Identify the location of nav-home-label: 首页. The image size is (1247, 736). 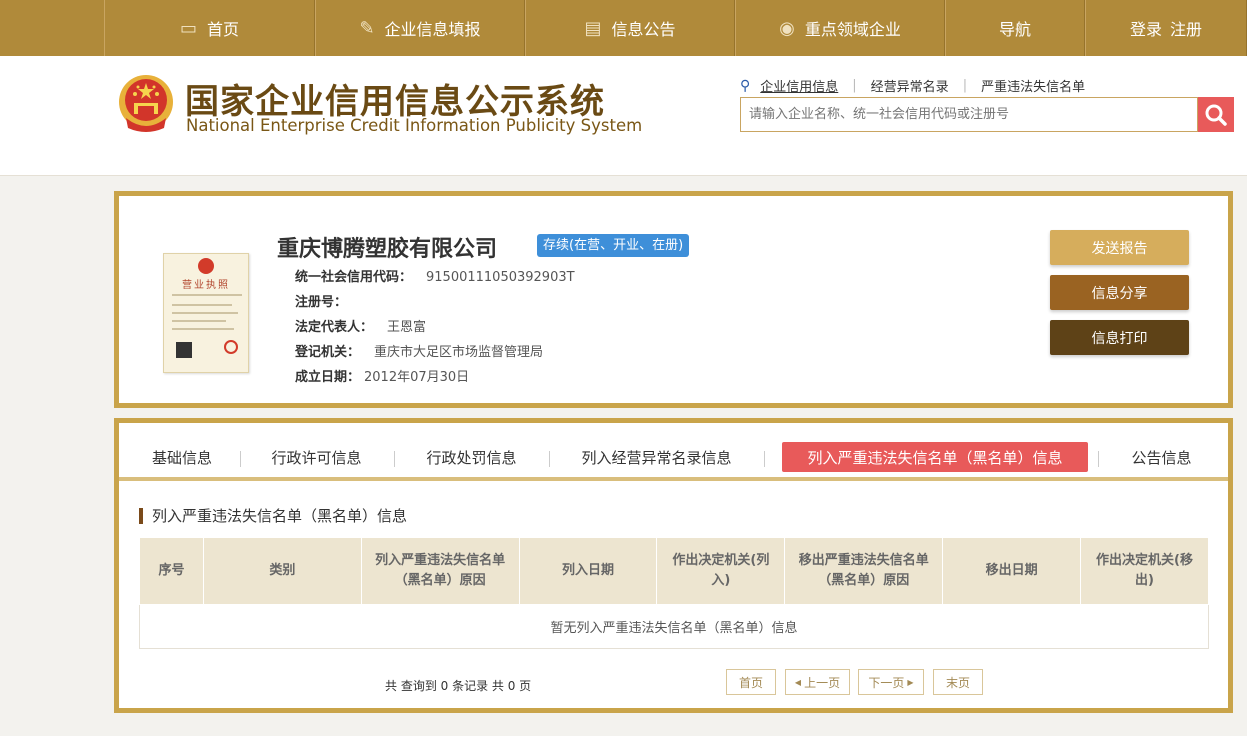
(223, 29).